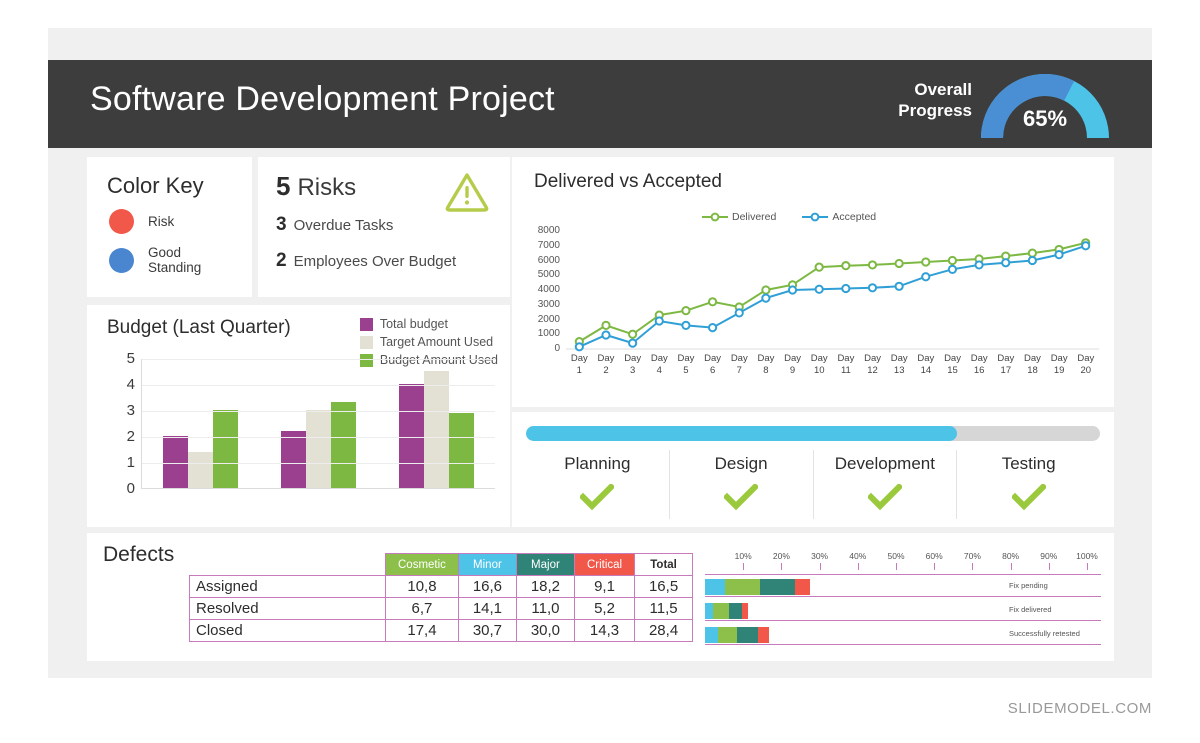  Describe the element at coordinates (545, 630) in the screenshot. I see `defects-cell: 30,0` at that location.